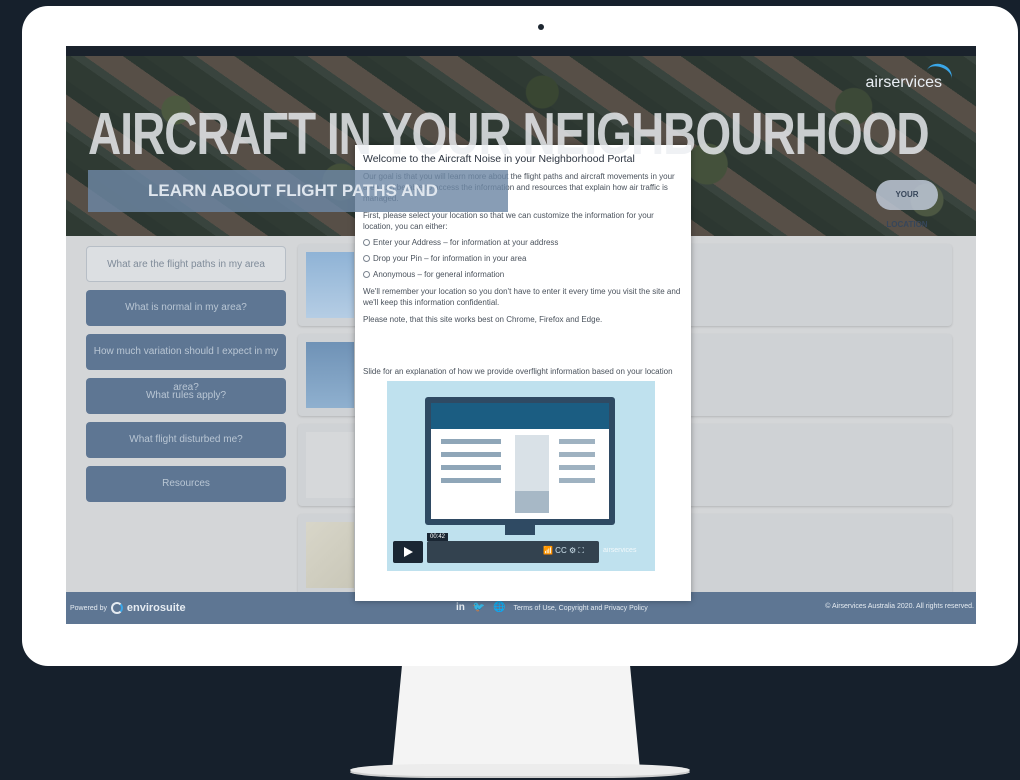  What do you see at coordinates (330, 285) in the screenshot?
I see `card-image` at bounding box center [330, 285].